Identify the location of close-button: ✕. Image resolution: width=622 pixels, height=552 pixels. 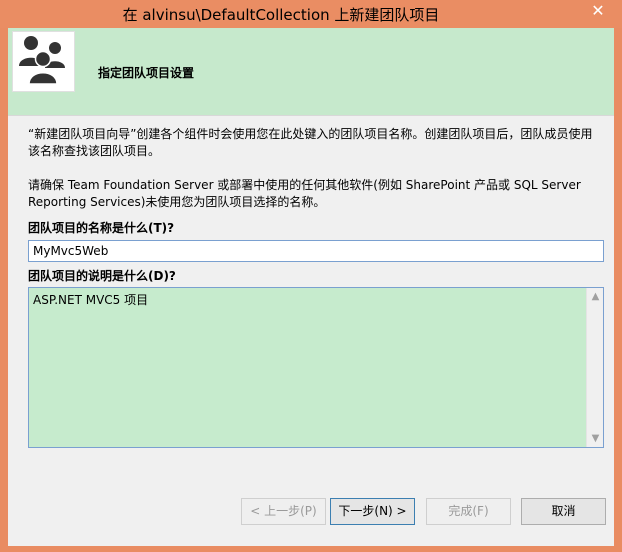
(598, 11).